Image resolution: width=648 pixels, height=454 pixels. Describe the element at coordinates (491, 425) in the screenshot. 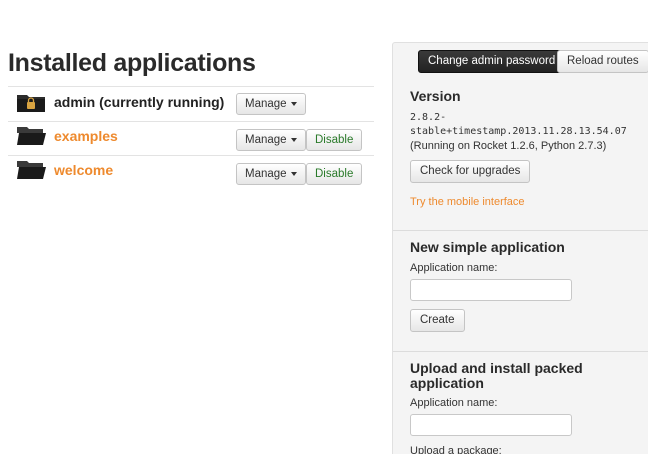

I see `upload-app-name-input` at that location.